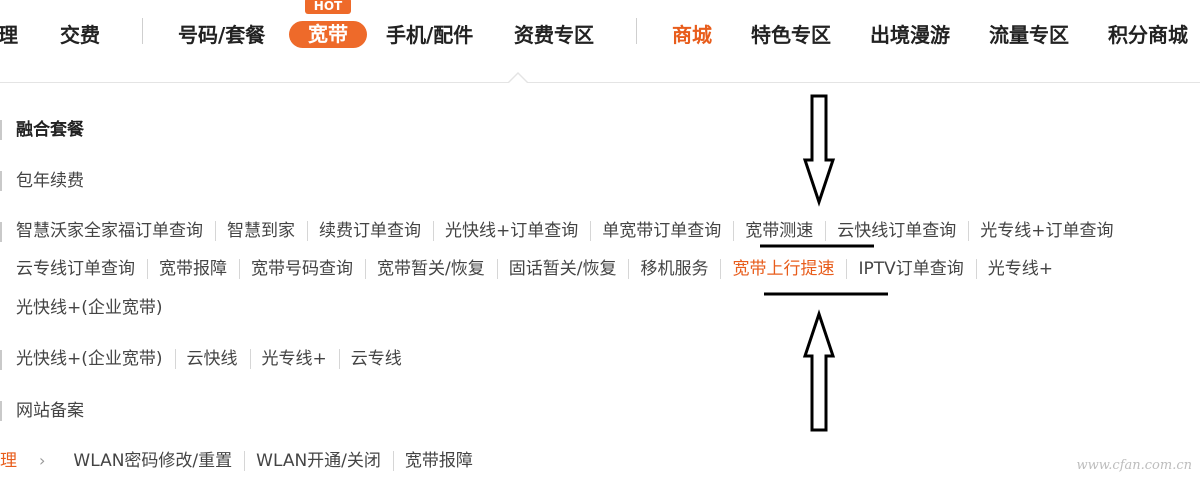  I want to click on down-arrow-icon, so click(819, 150).